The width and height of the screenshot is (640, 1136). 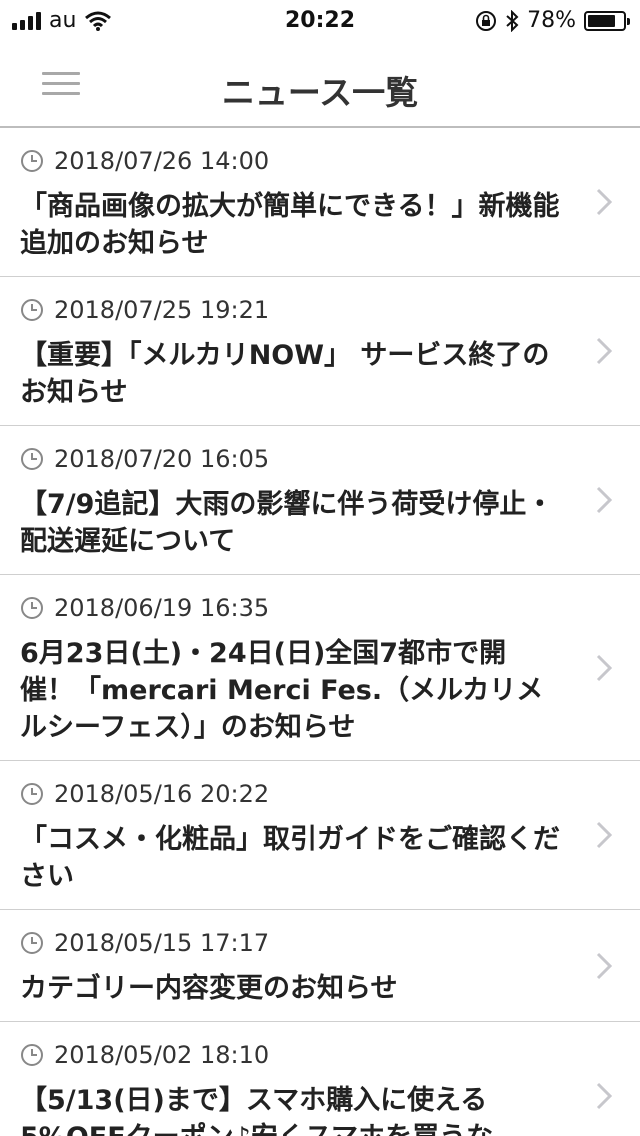 What do you see at coordinates (162, 943) in the screenshot?
I see `news-date: 2018/05/15 17:17` at bounding box center [162, 943].